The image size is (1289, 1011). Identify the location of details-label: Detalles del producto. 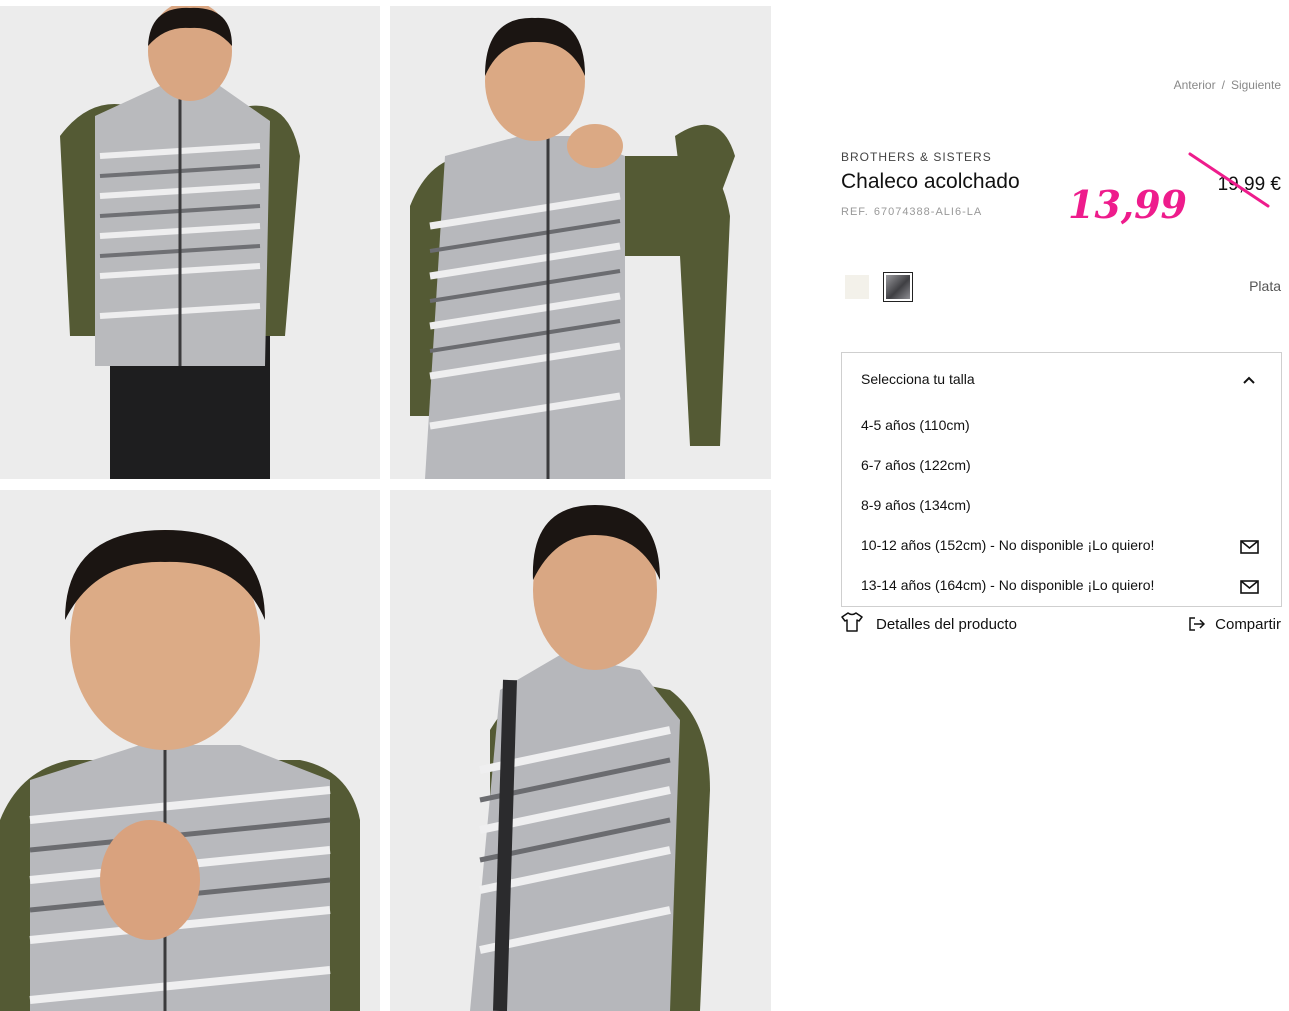
(946, 624).